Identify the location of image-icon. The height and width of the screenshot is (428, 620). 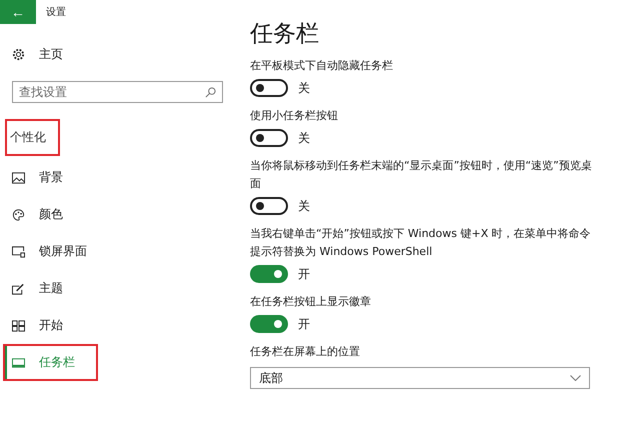
(18, 178).